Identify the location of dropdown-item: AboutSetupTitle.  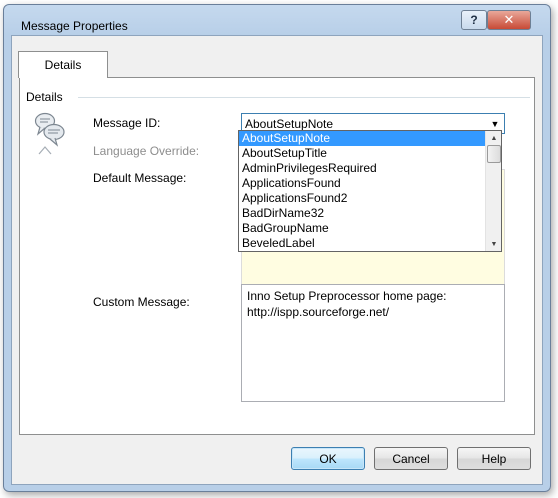
(362, 153).